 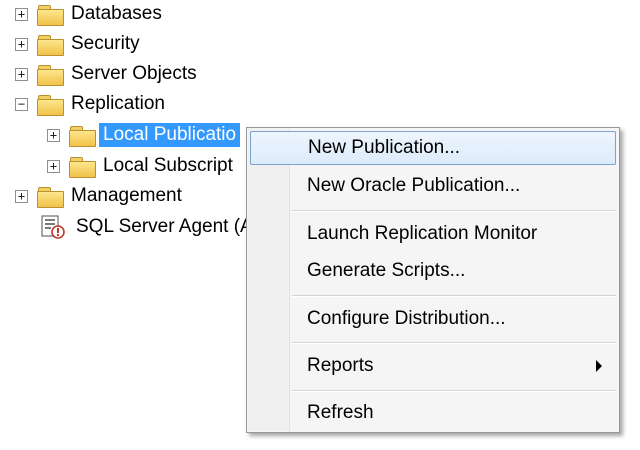 I want to click on tree-node-replication: − Replication, so click(x=90, y=104).